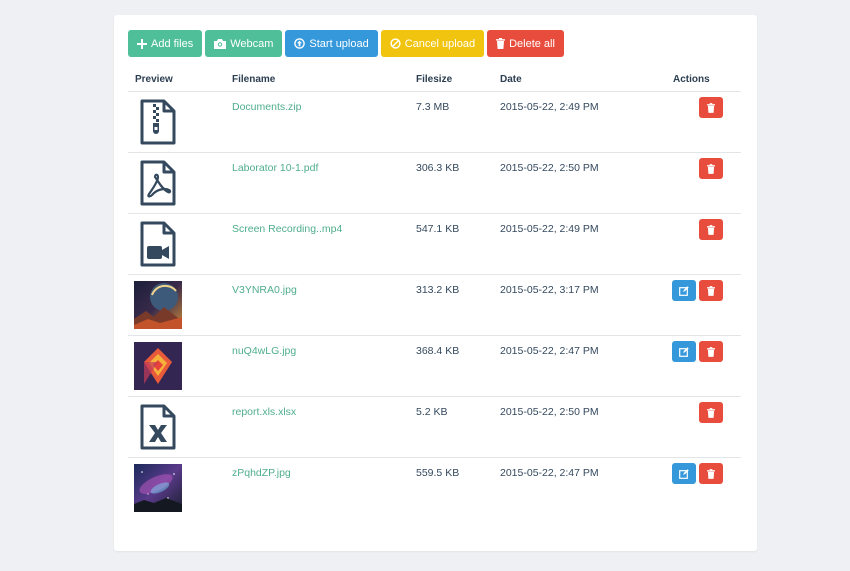  What do you see at coordinates (264, 412) in the screenshot?
I see `filename-link: report.xls.xlsx` at bounding box center [264, 412].